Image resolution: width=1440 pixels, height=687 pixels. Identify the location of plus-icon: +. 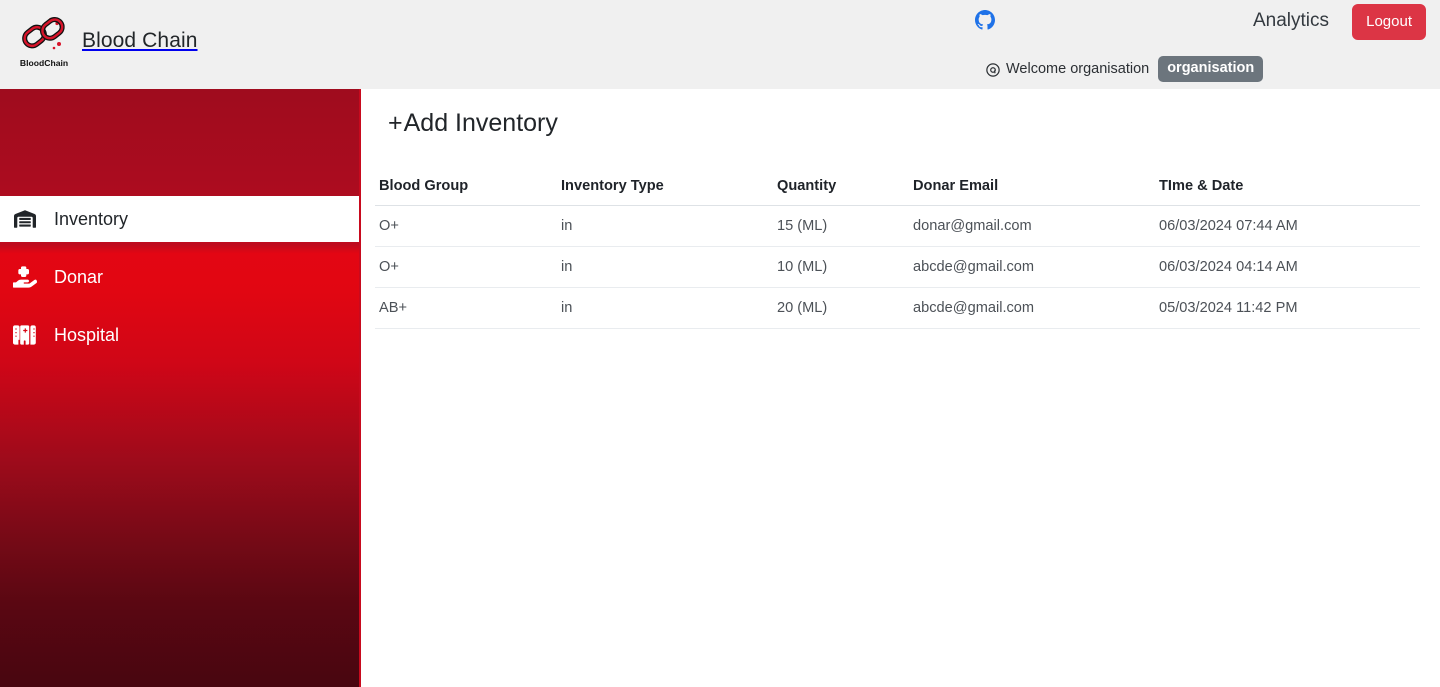
(395, 122).